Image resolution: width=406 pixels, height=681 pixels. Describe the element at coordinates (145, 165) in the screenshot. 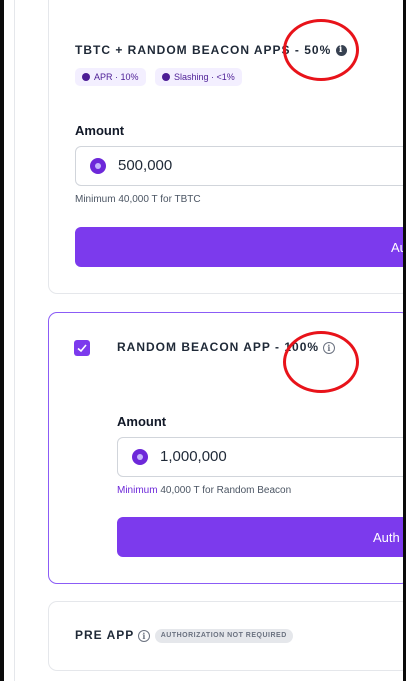

I see `amount-value: 500,000` at that location.